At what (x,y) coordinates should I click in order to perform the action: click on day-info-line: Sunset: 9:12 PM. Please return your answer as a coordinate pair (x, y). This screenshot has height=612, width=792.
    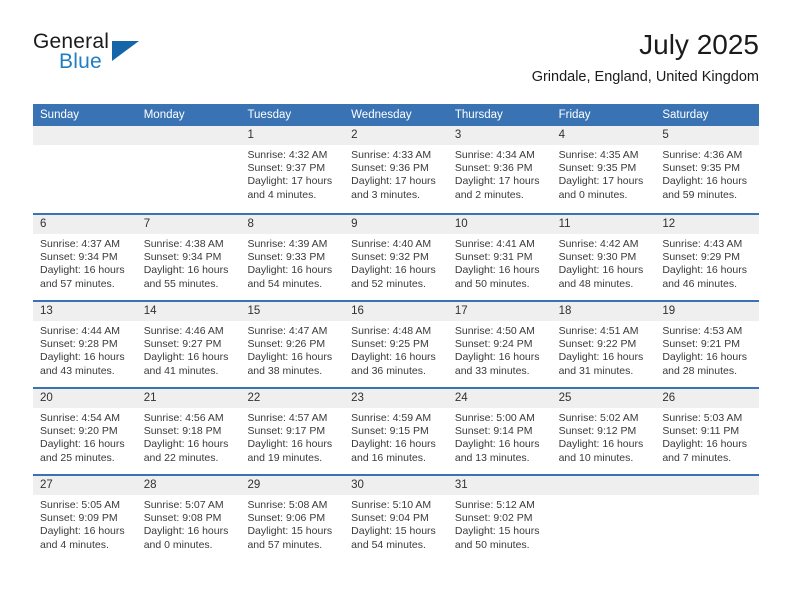
    Looking at the image, I should click on (597, 431).